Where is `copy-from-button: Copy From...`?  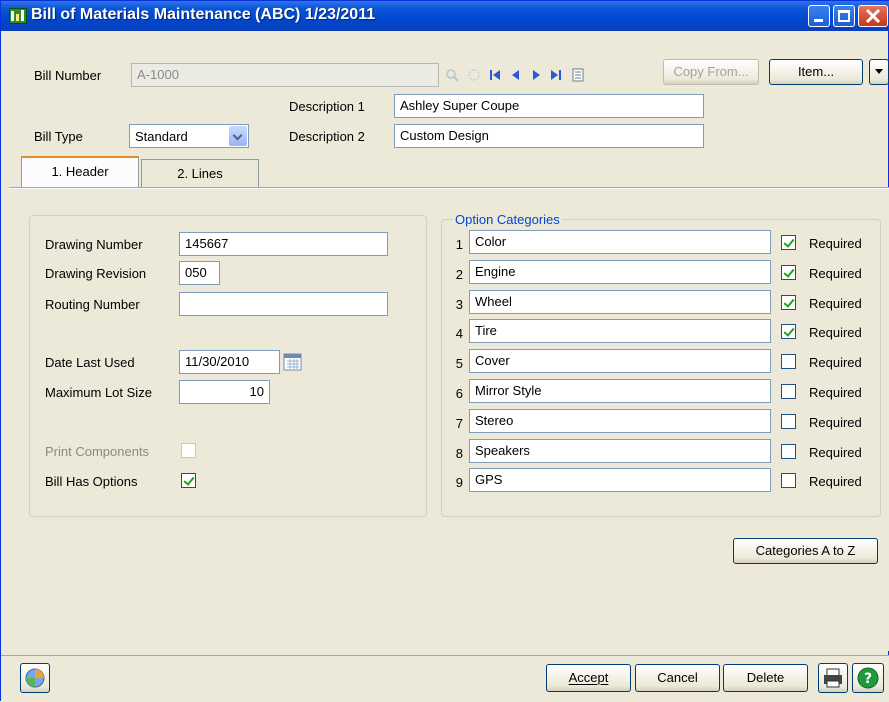 copy-from-button: Copy From... is located at coordinates (711, 72).